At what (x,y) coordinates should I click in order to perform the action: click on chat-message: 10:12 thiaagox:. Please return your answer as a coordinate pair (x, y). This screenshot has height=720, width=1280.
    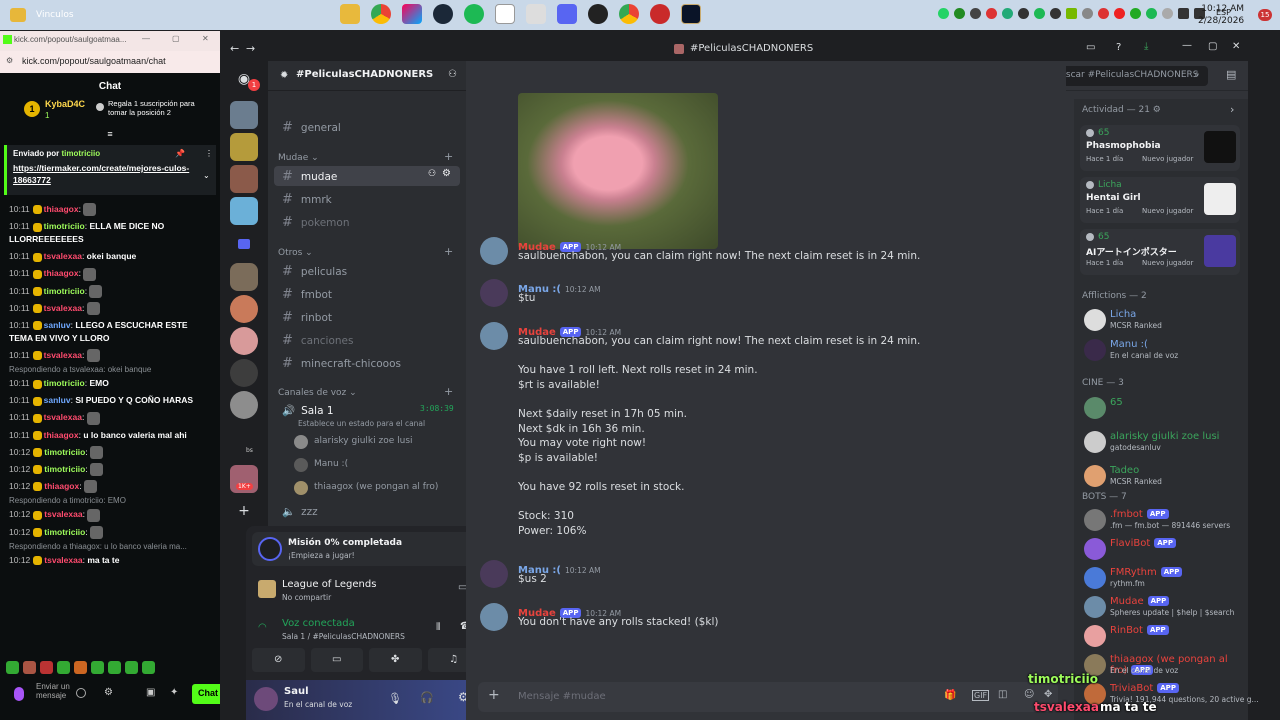
    Looking at the image, I should click on (110, 486).